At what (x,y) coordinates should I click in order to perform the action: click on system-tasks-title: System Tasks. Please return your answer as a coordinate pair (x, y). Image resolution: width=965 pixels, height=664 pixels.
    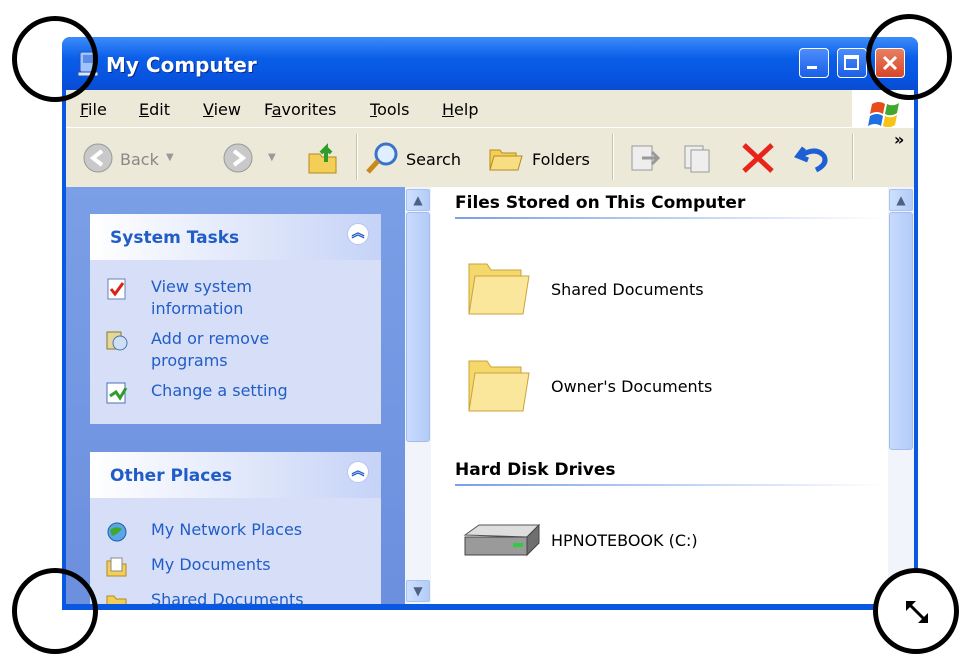
    Looking at the image, I should click on (175, 238).